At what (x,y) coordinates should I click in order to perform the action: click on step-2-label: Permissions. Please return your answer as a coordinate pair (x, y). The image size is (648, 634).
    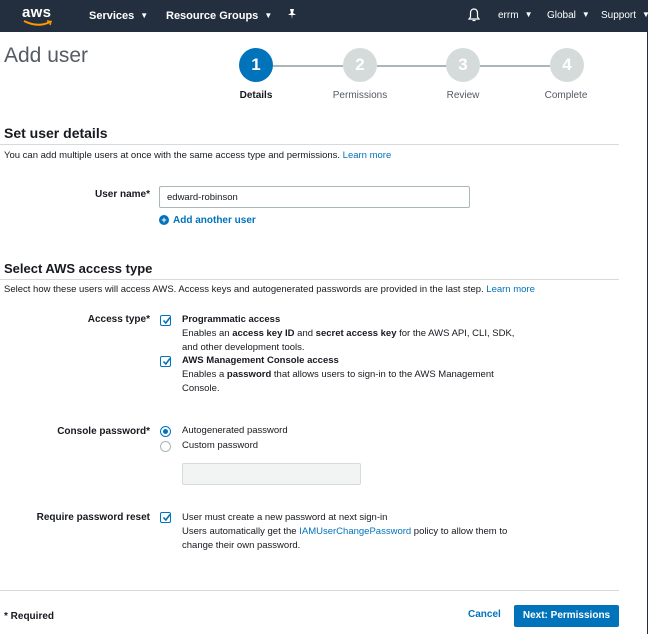
    Looking at the image, I should click on (360, 95).